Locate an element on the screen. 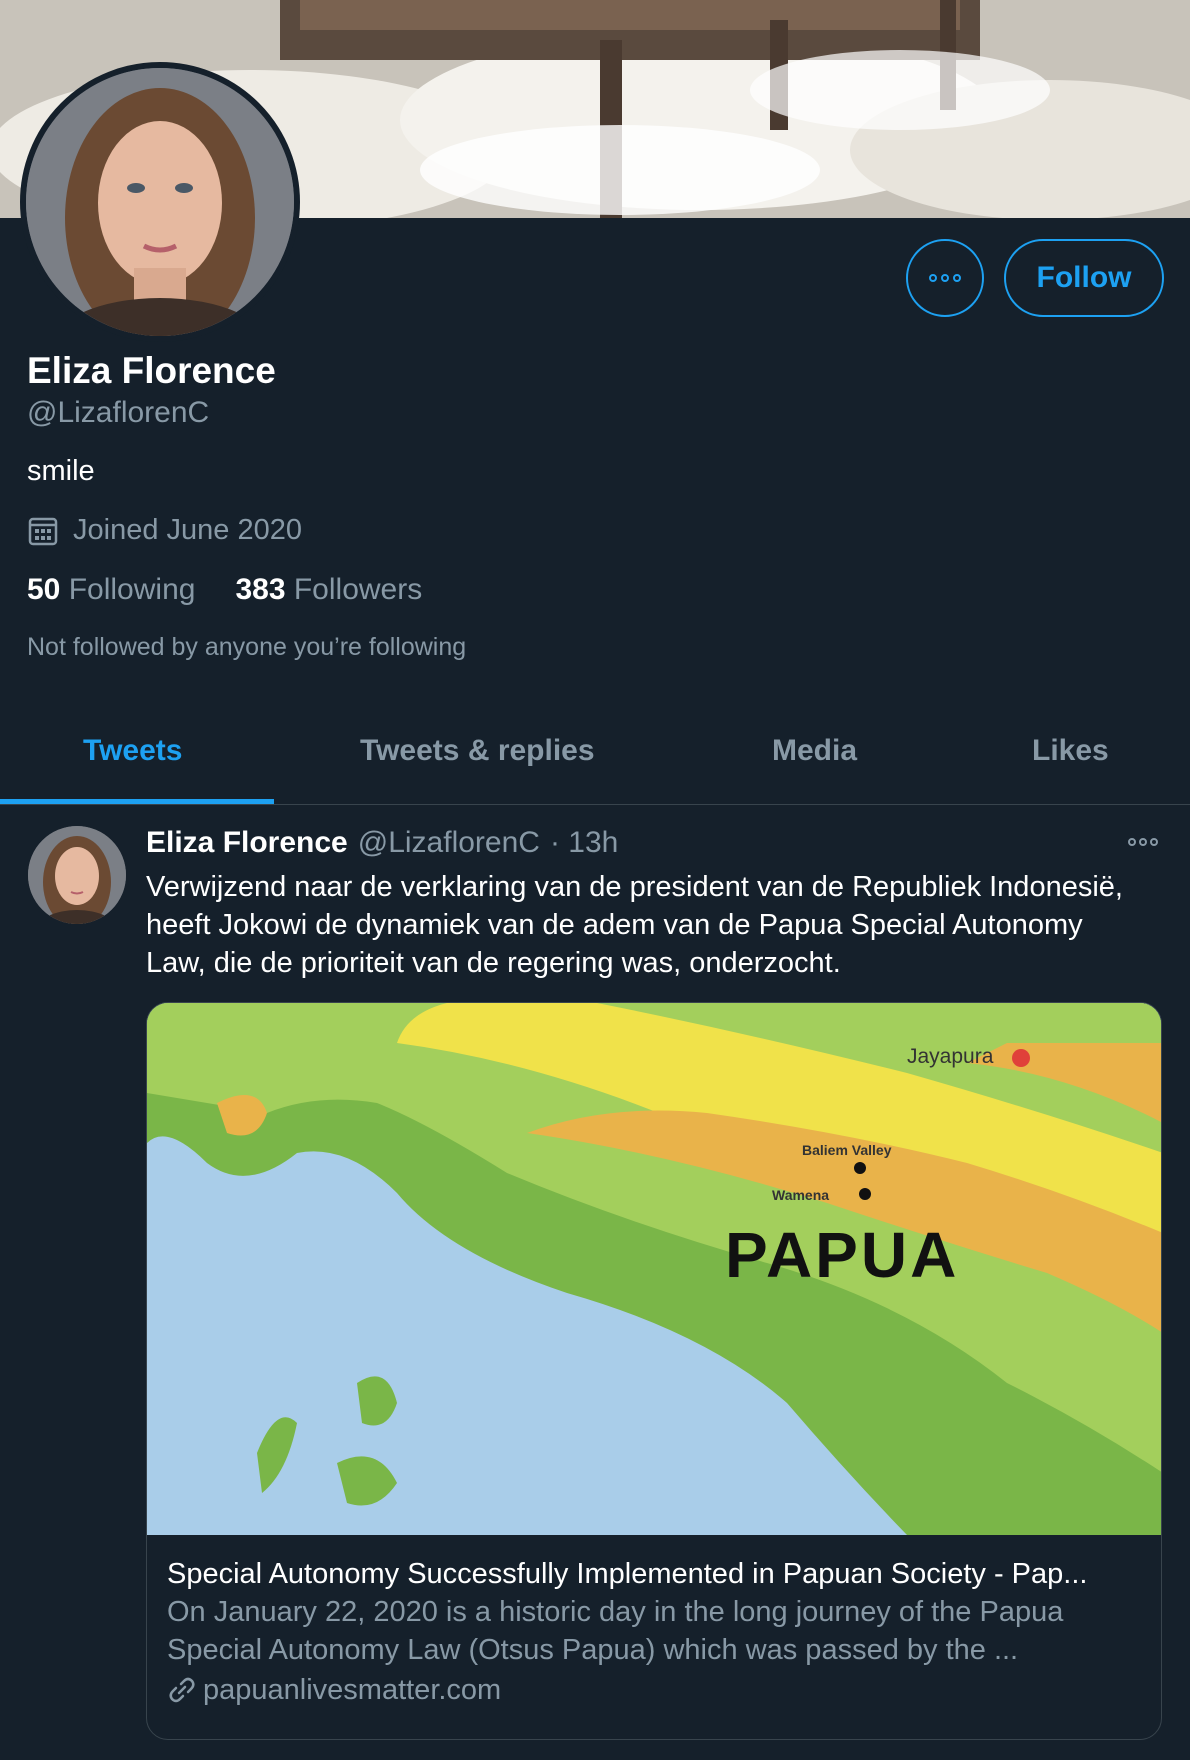 This screenshot has width=1190, height=1760. profile-bio: smile is located at coordinates (61, 471).